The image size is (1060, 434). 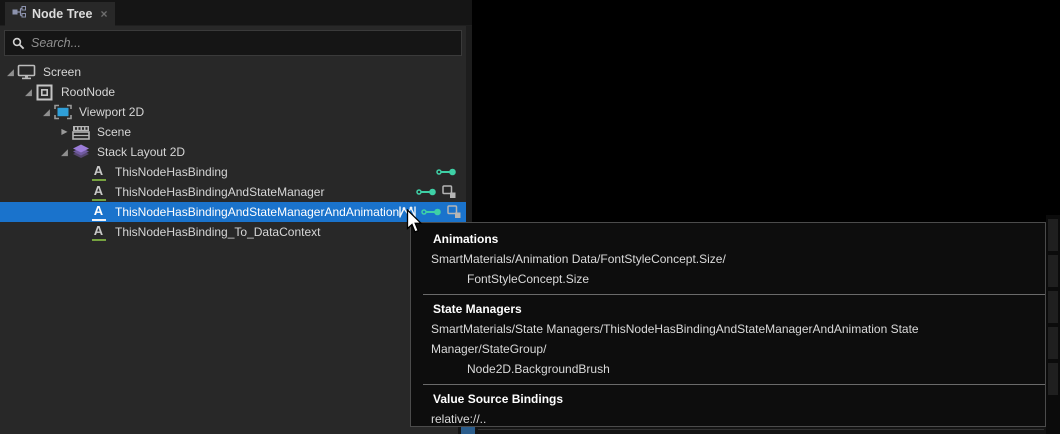 What do you see at coordinates (218, 232) in the screenshot?
I see `tree-node-label: ThisNodeHasBinding_To_DataContext` at bounding box center [218, 232].